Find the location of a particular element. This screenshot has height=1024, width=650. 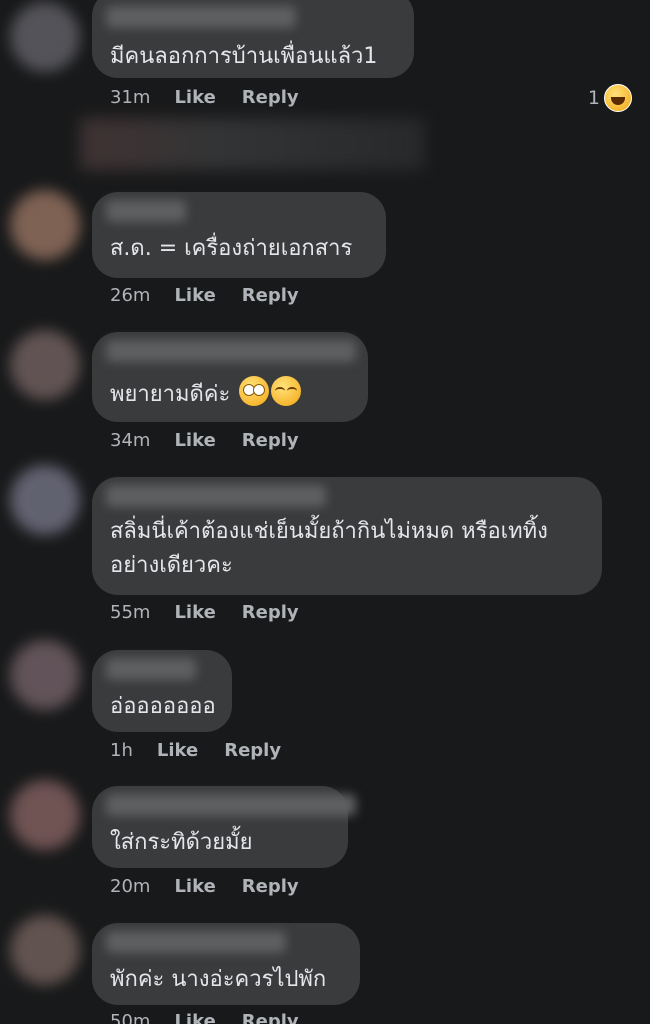

comment-bubble: ส.ด. = เครื่องถ่ายเอกสาร is located at coordinates (239, 235).